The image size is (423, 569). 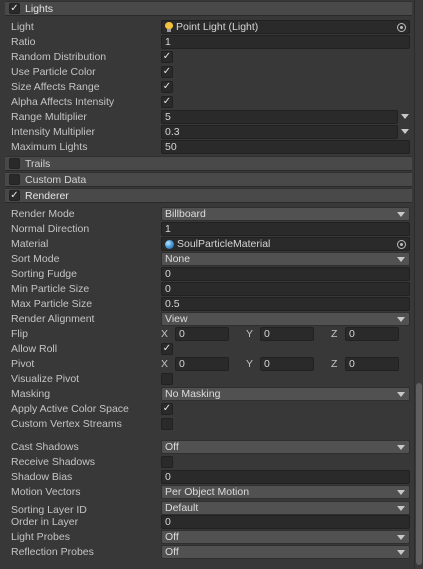 I want to click on lights-module-title: Lights, so click(x=39, y=8).